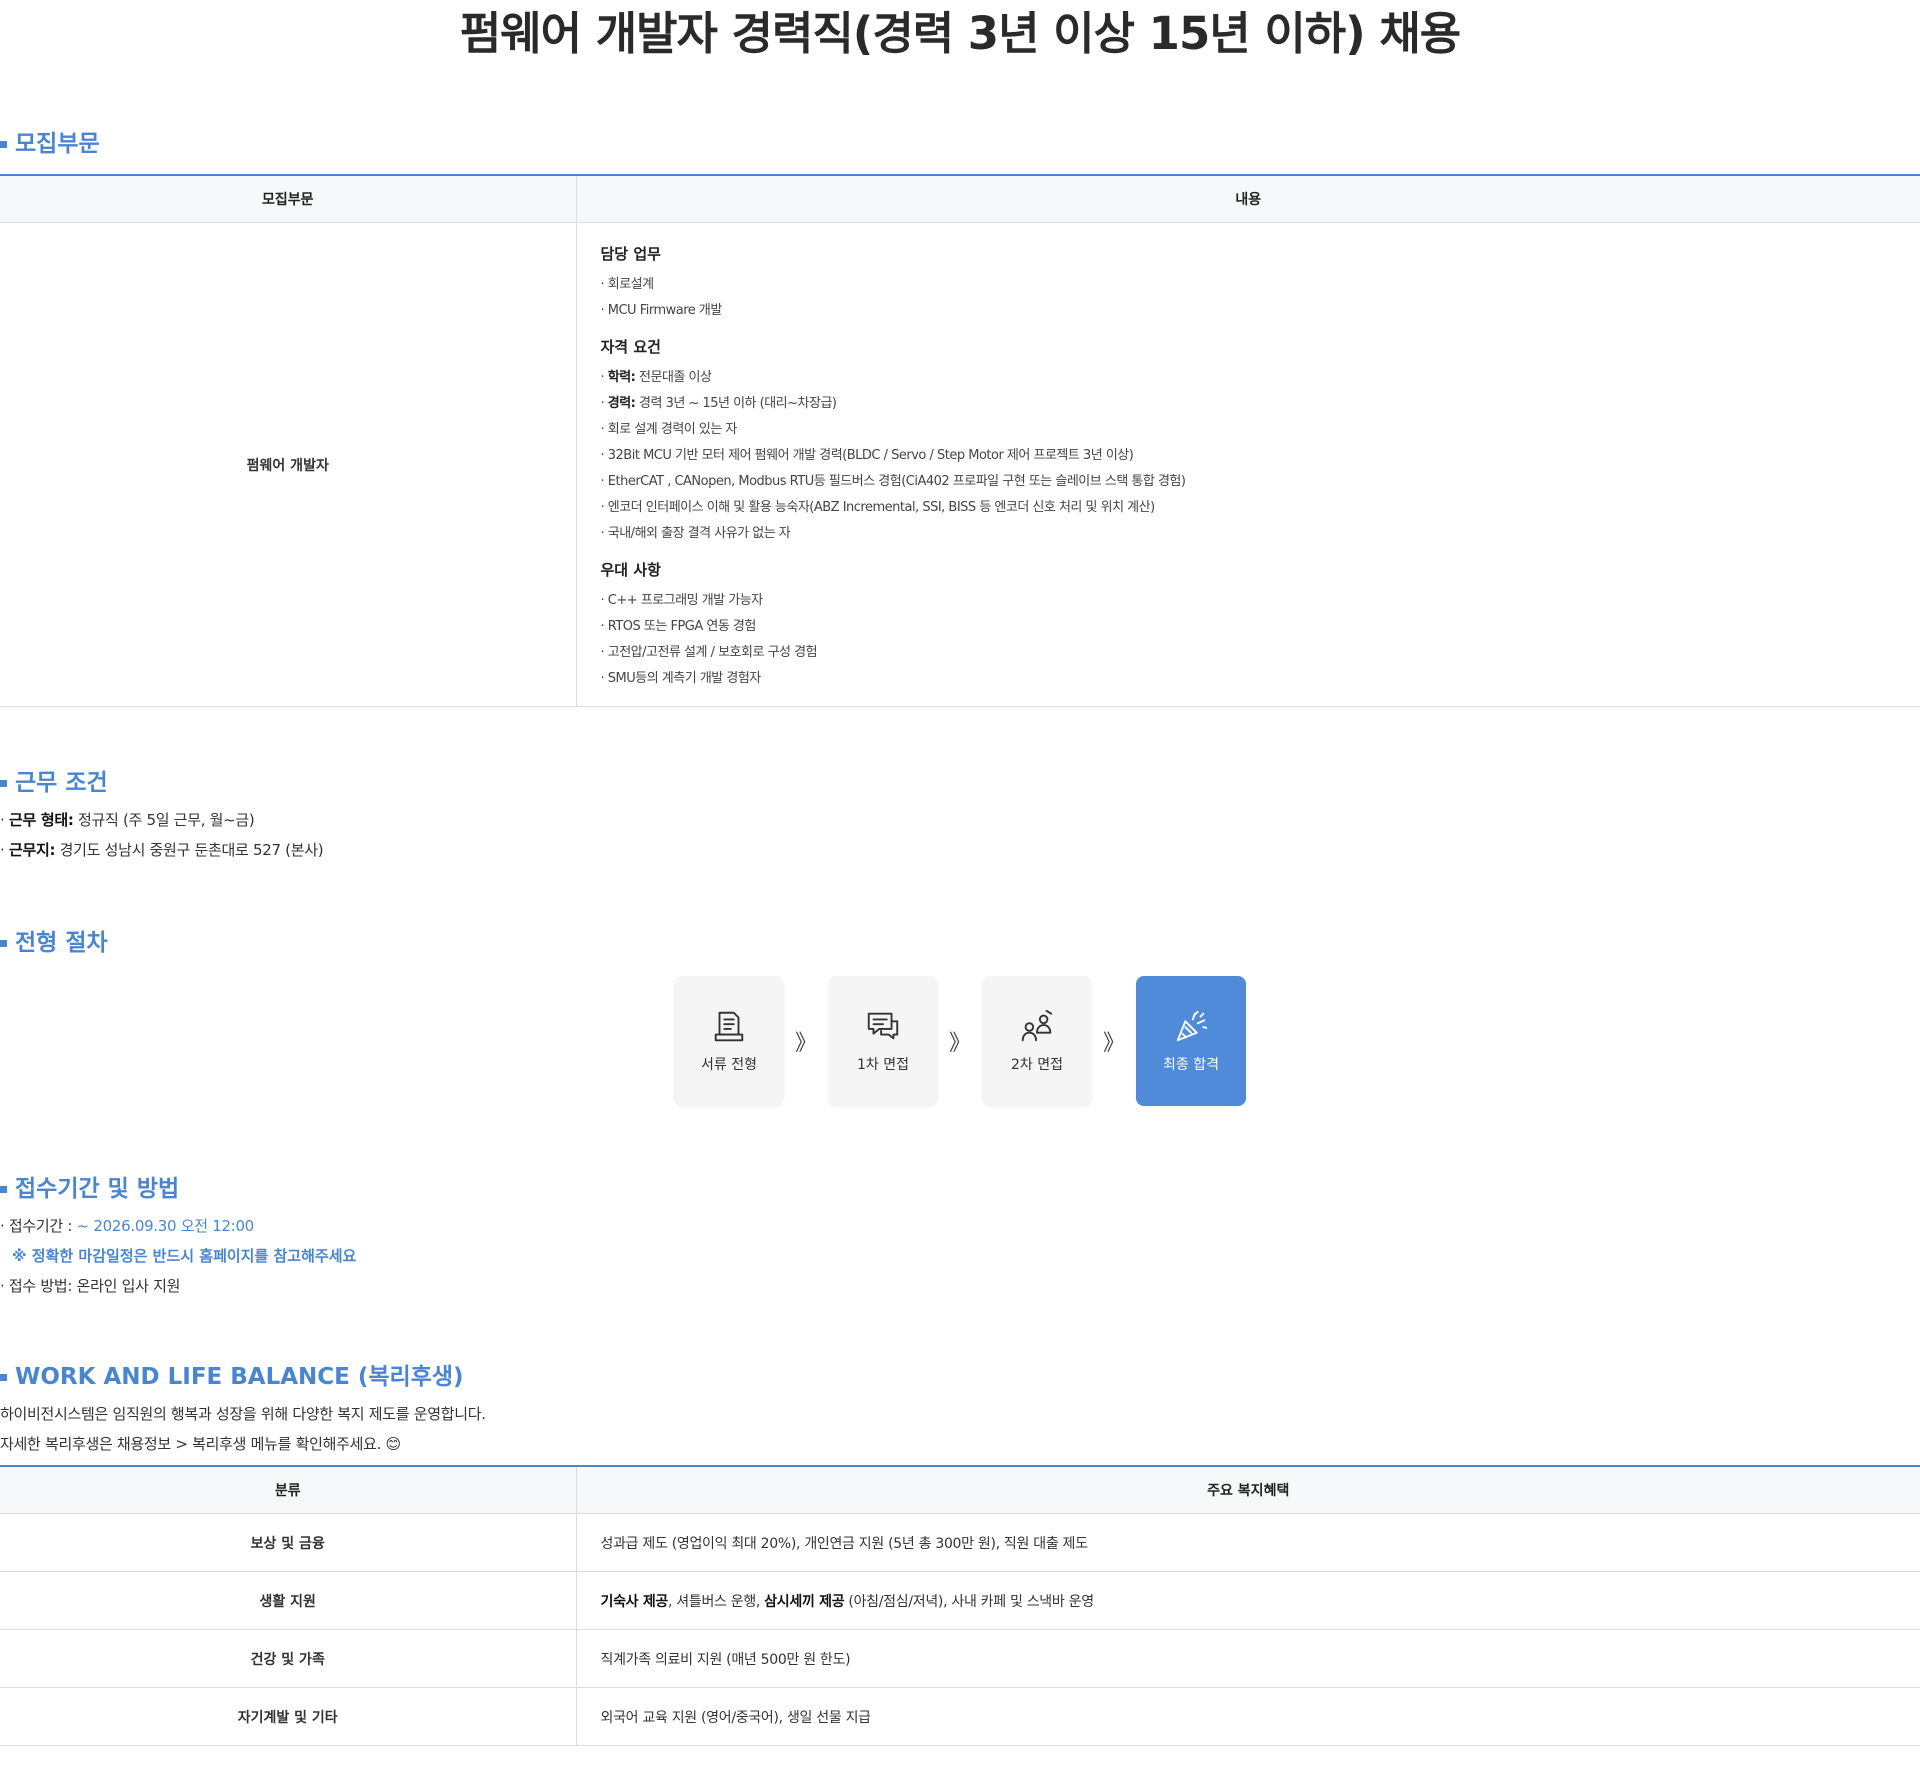 The width and height of the screenshot is (1920, 1778). What do you see at coordinates (709, 652) in the screenshot?
I see `preference-item: · 고전압/고전류 설계 / 보호회로 구성 경험` at bounding box center [709, 652].